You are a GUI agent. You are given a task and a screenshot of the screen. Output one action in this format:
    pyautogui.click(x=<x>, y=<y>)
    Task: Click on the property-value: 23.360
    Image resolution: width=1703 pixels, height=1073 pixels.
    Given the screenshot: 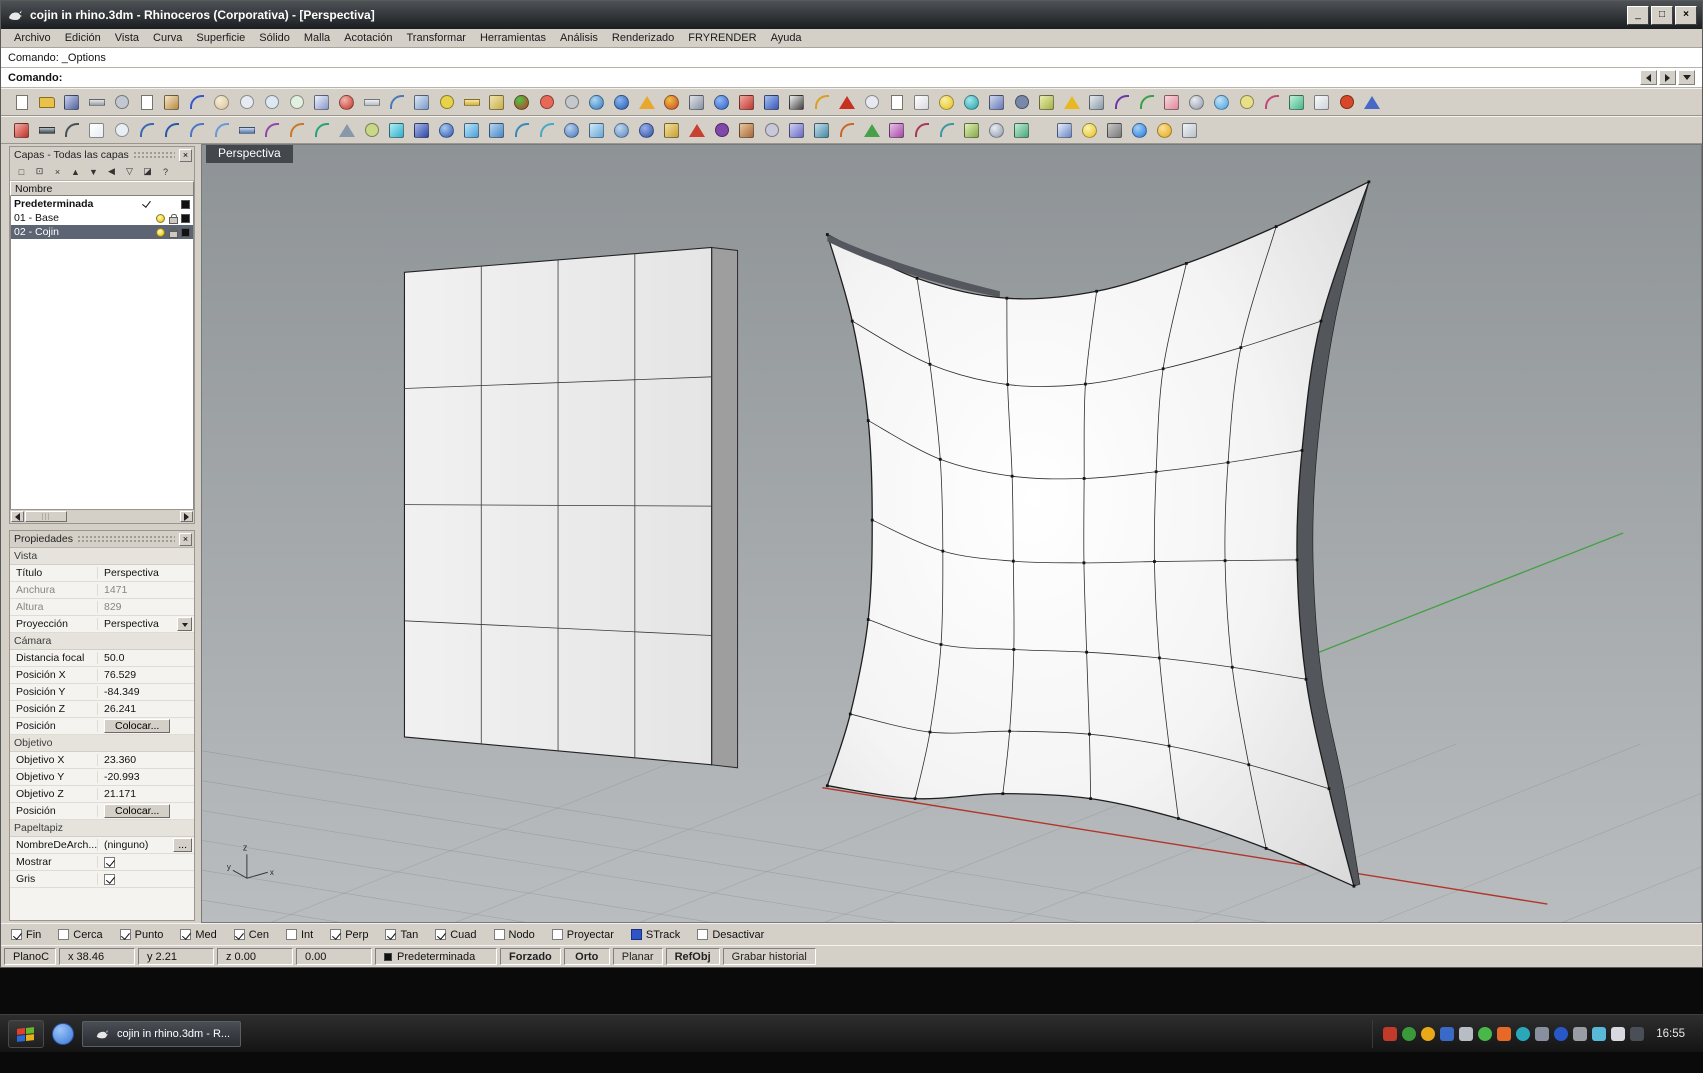 What is the action you would take?
    pyautogui.click(x=148, y=760)
    